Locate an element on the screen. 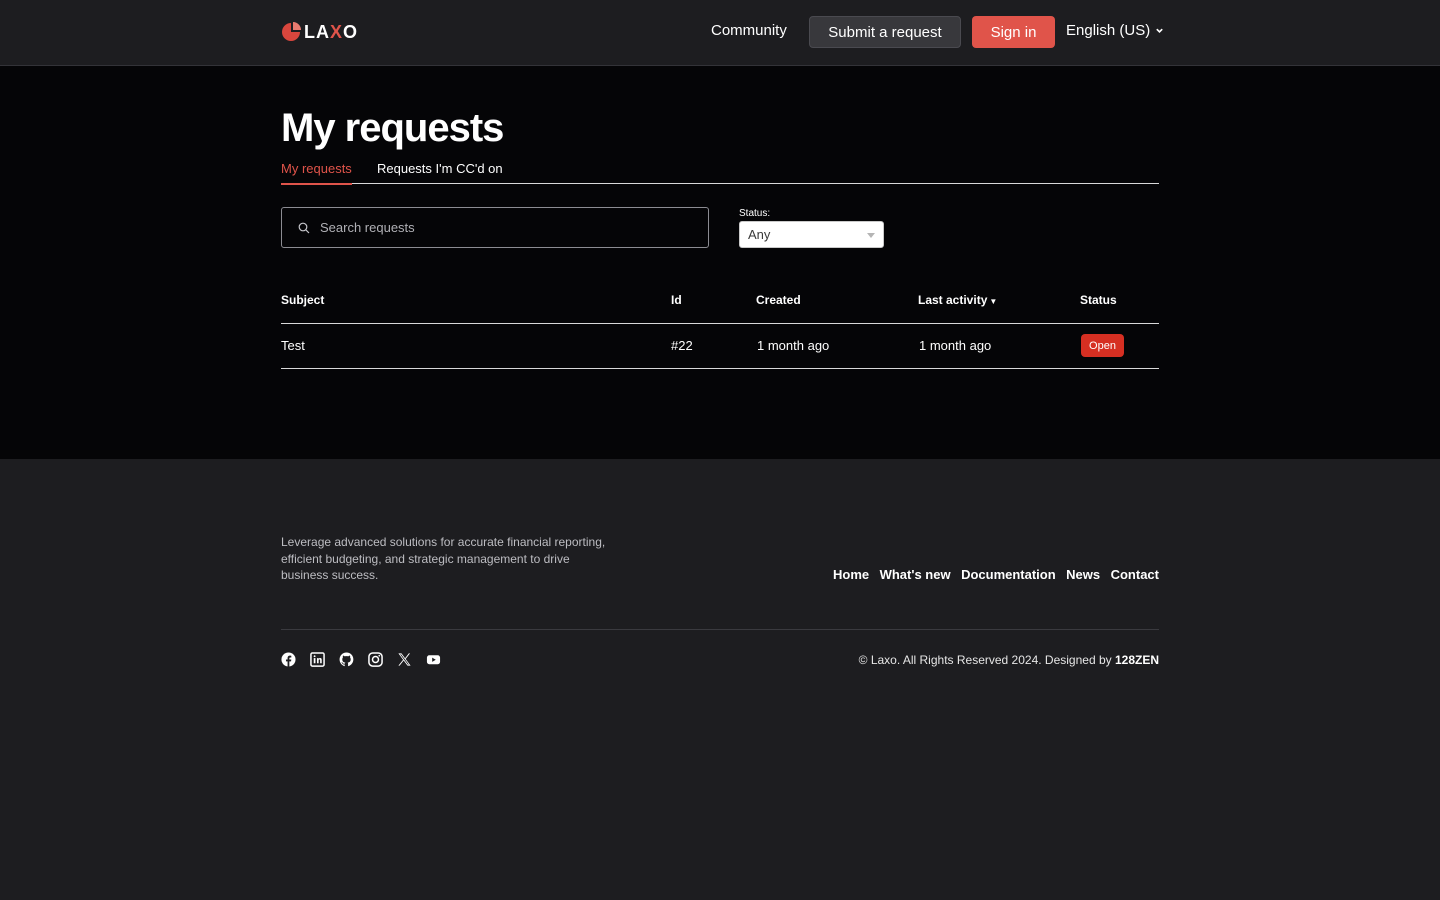 The image size is (1440, 900). status-filter-value: Any is located at coordinates (759, 234).